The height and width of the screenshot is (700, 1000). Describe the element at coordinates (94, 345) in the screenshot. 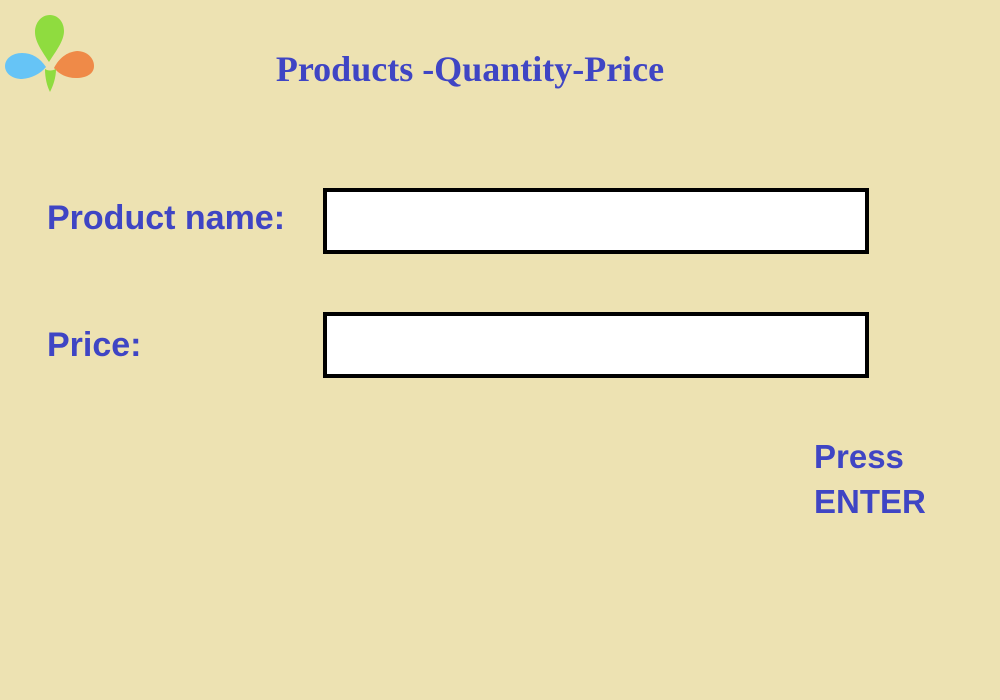

I see `price-label: Price:` at that location.